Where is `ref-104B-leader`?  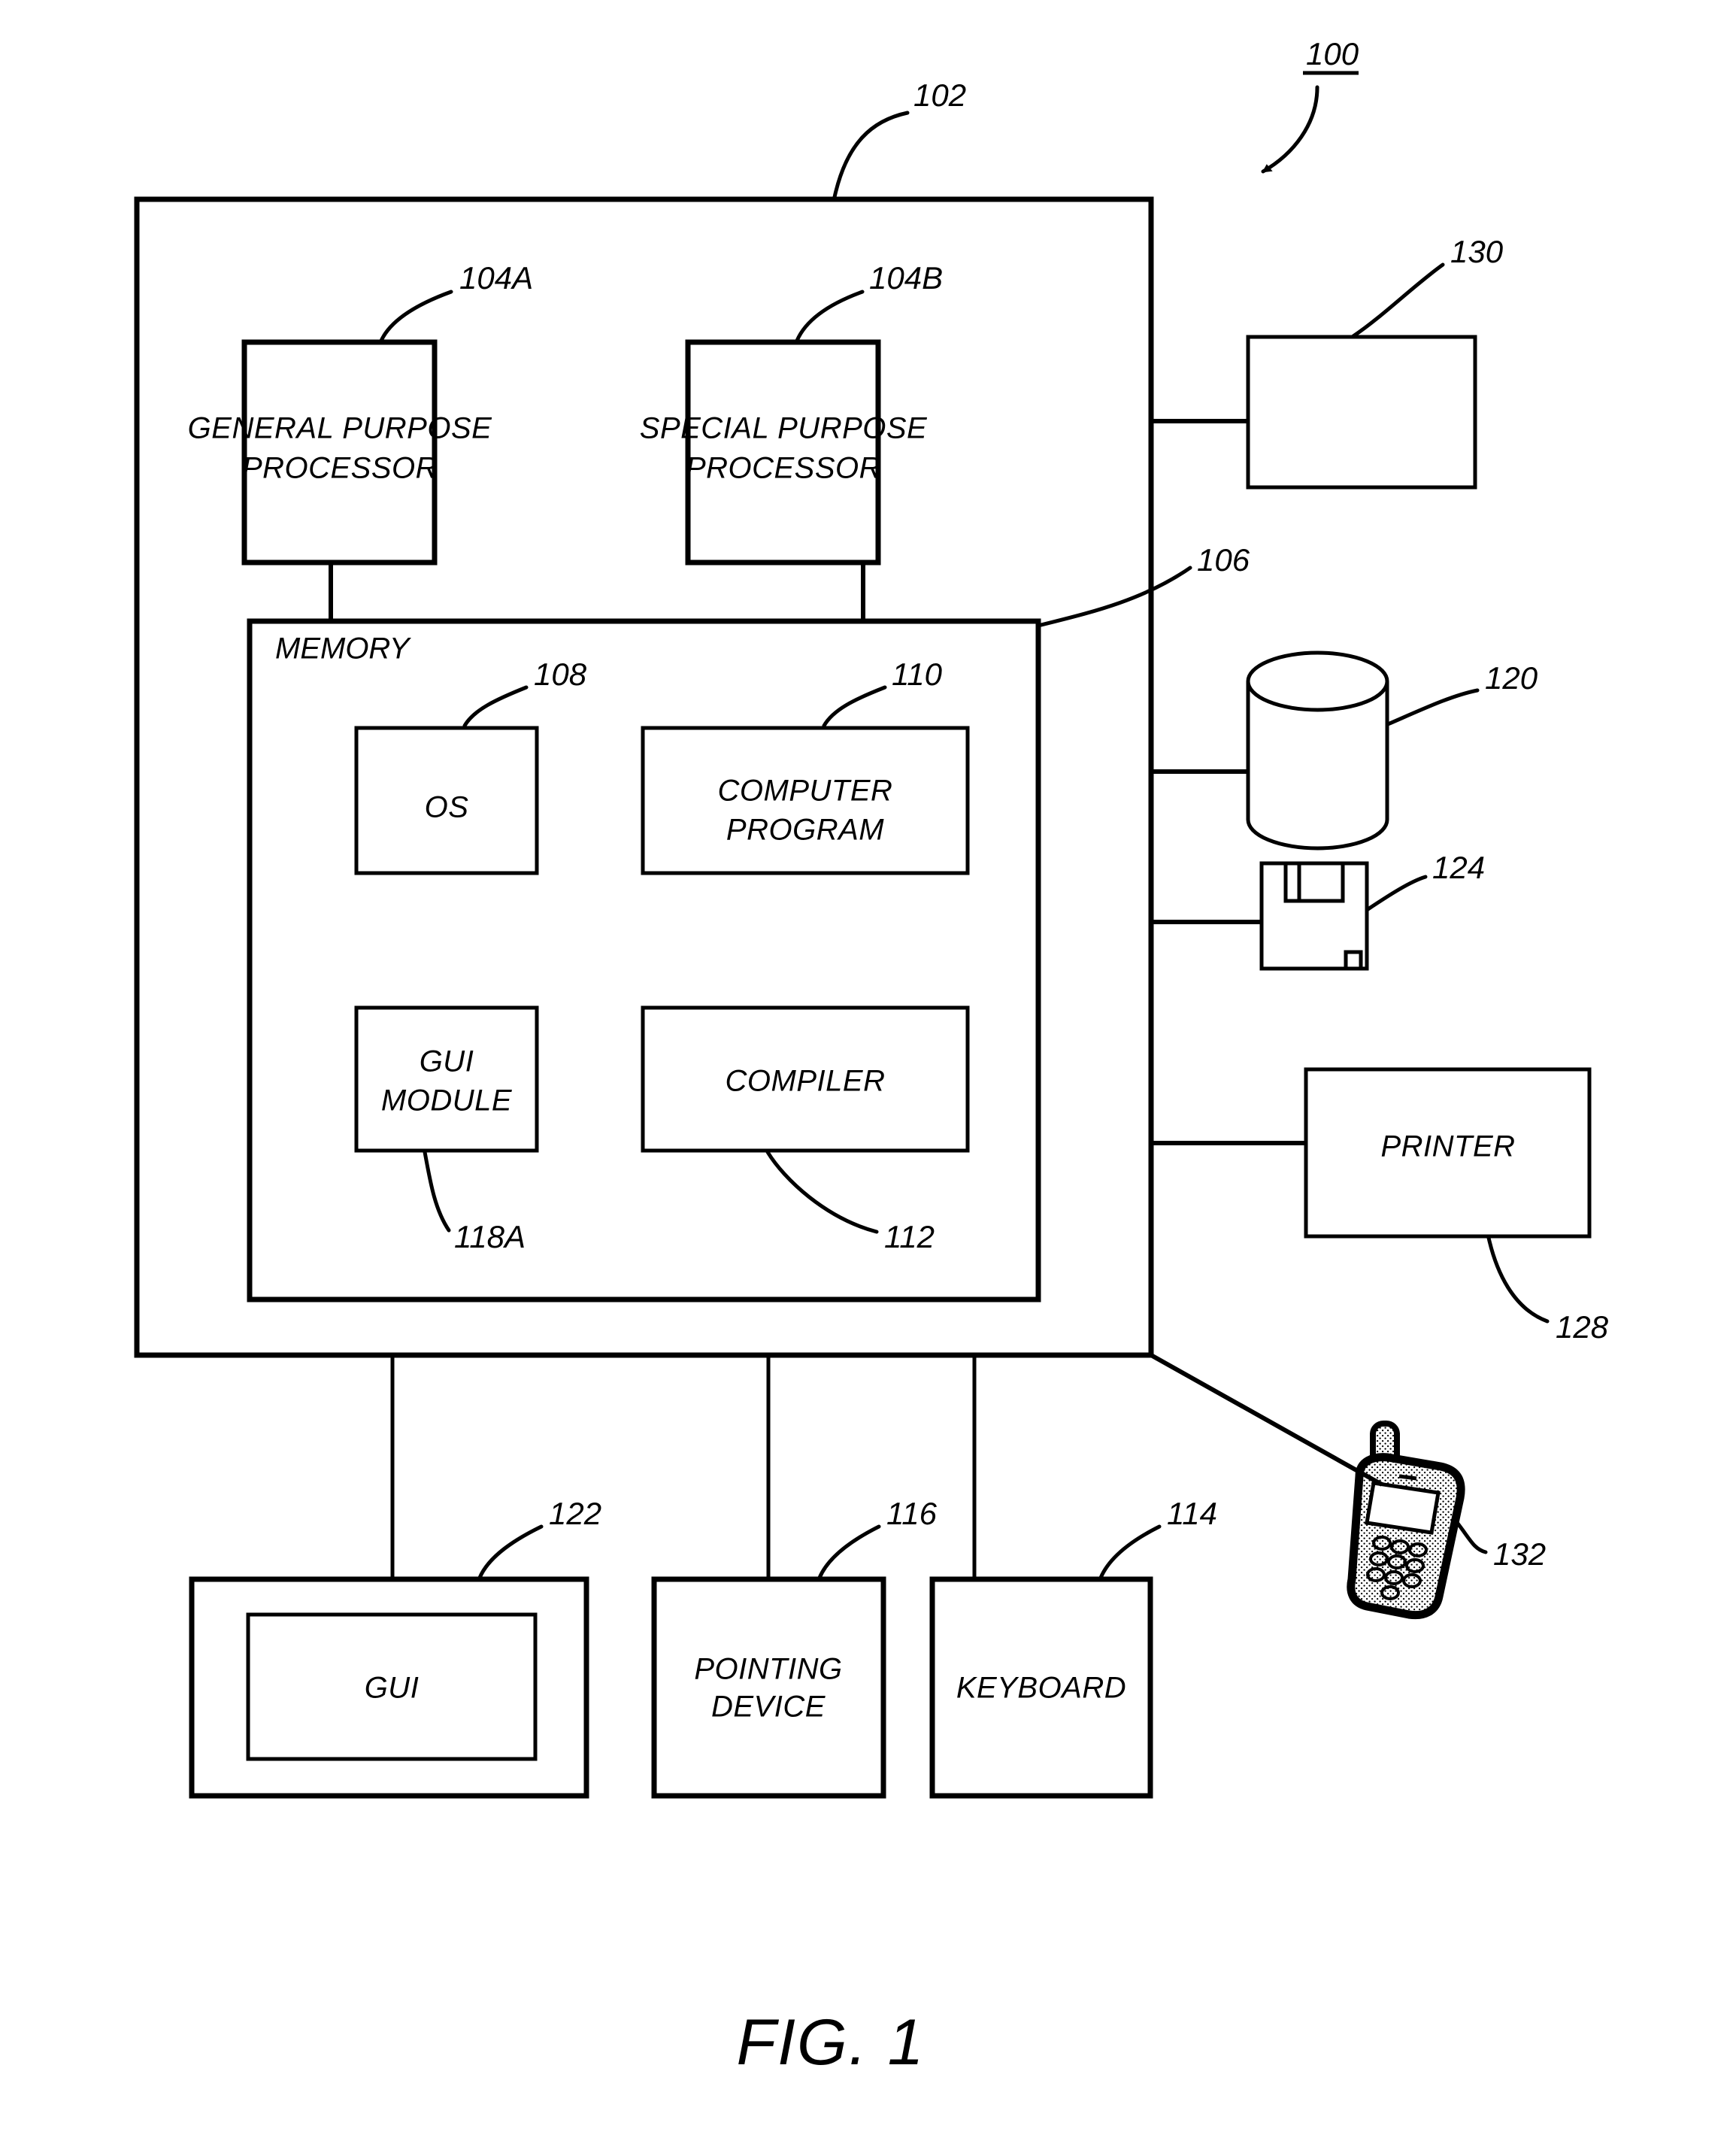
ref-104B-leader is located at coordinates (830, 316).